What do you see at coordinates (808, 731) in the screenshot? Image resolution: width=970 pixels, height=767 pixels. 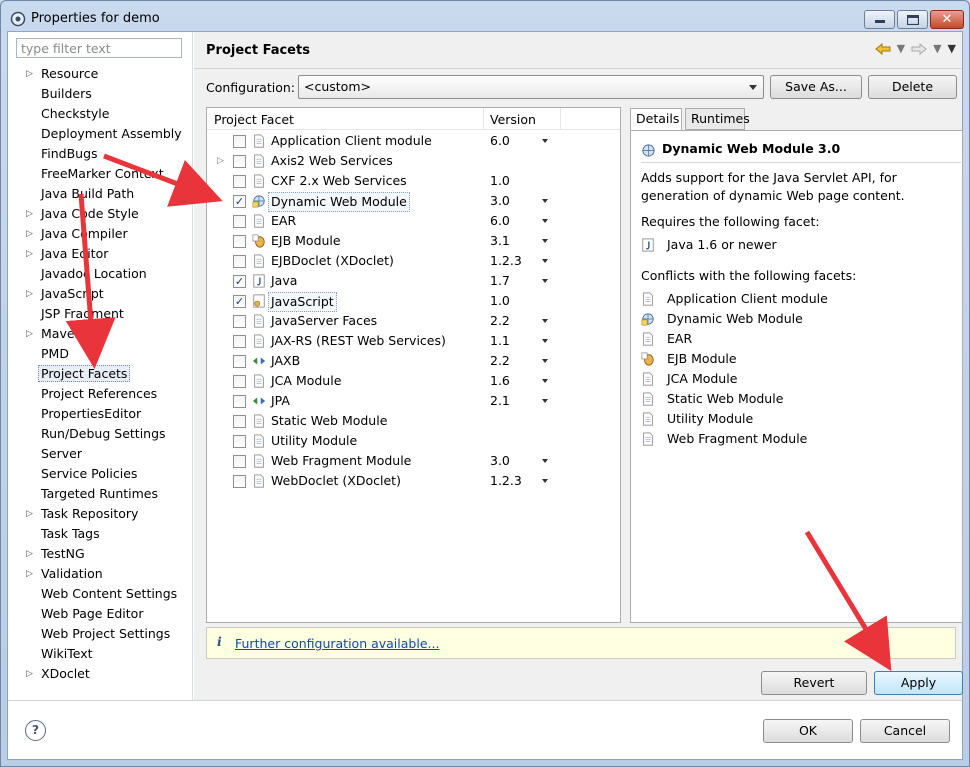 I see `ok-button: OK` at bounding box center [808, 731].